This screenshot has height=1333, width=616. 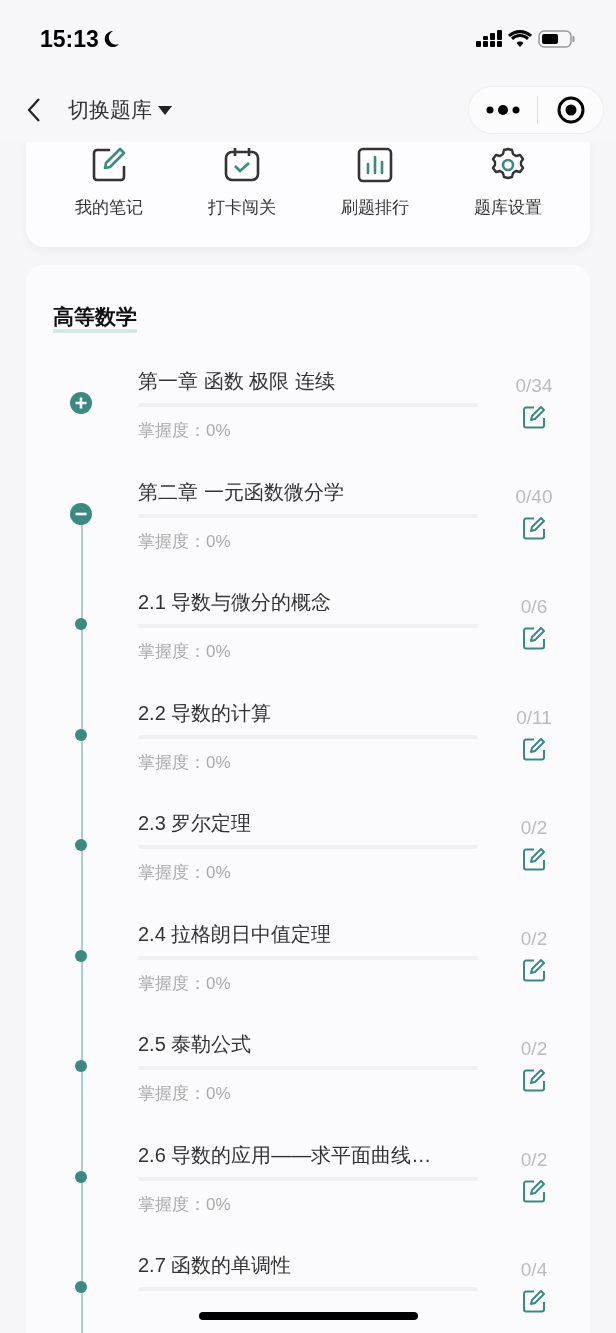 I want to click on chapter-row: 2.5 泰勒公式 掌握度：0% 0/2, so click(x=308, y=1079).